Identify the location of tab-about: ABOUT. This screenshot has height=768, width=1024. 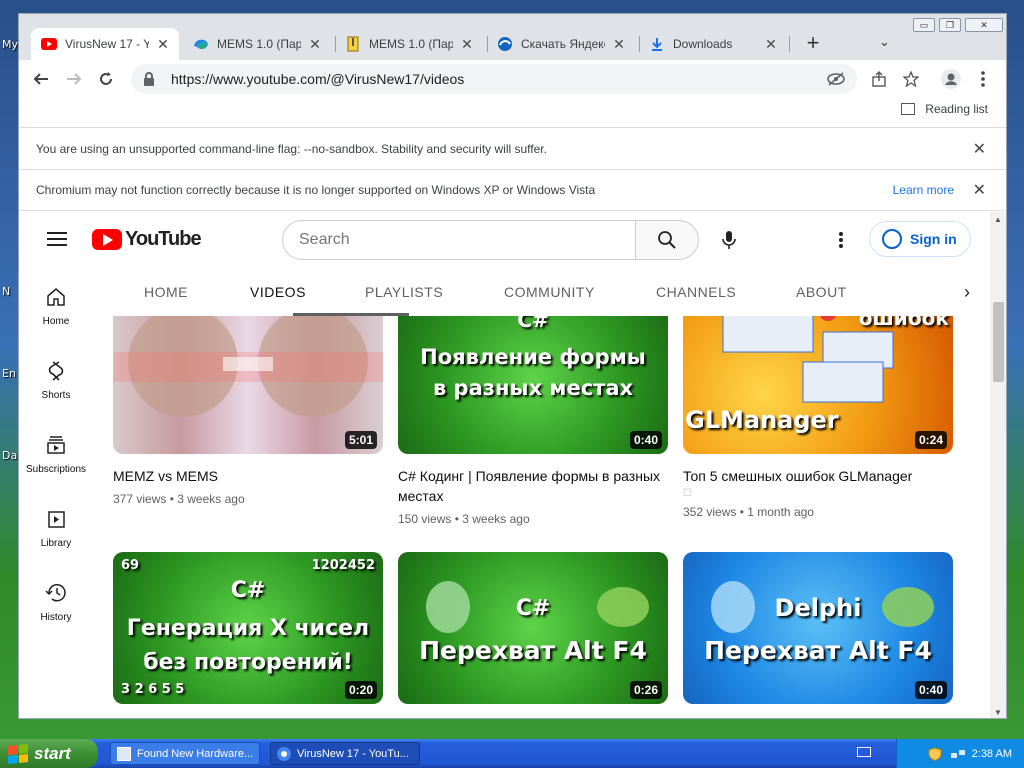
(821, 292).